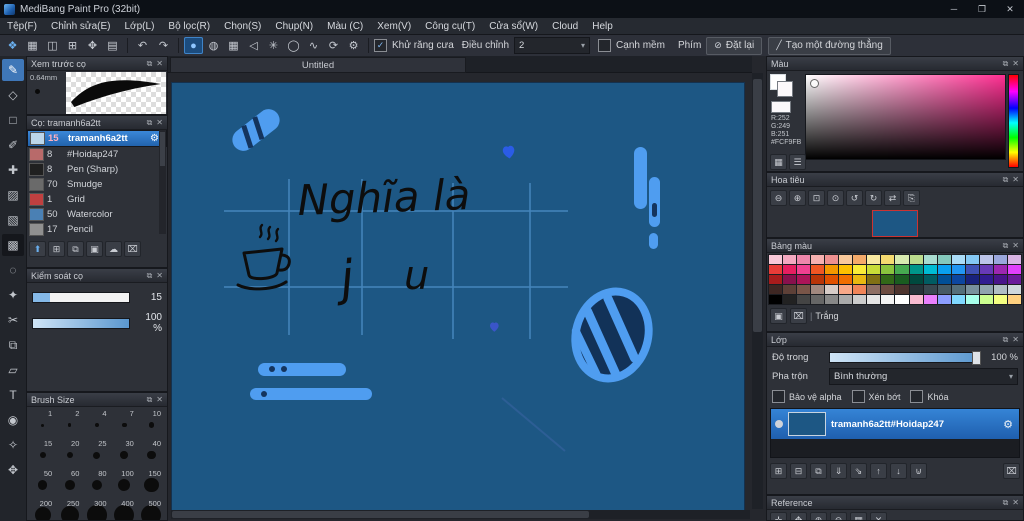 This screenshot has height=521, width=1024. I want to click on material-panel-icon: ▤, so click(112, 45).